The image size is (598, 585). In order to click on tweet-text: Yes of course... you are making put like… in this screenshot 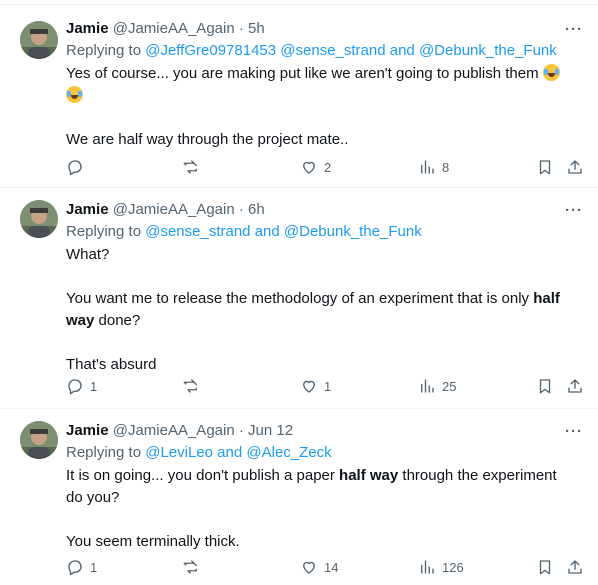, I will do `click(321, 107)`.